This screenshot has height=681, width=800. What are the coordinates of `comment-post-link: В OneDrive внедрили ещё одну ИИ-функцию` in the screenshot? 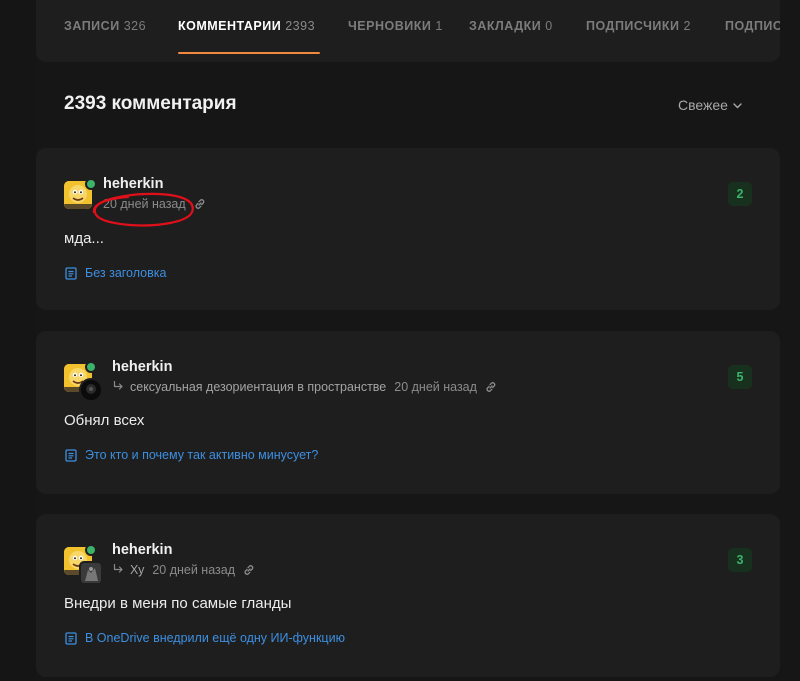 It's located at (205, 638).